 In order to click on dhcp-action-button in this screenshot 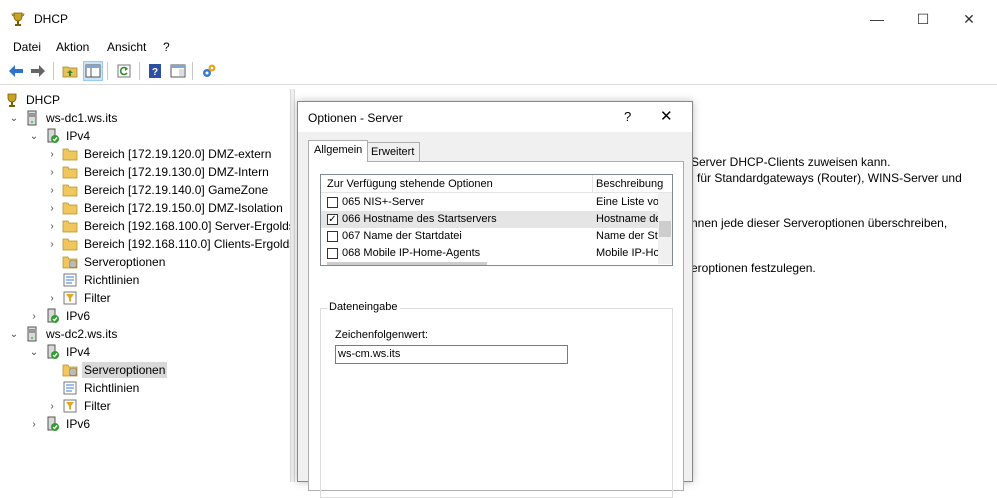, I will do `click(209, 71)`.